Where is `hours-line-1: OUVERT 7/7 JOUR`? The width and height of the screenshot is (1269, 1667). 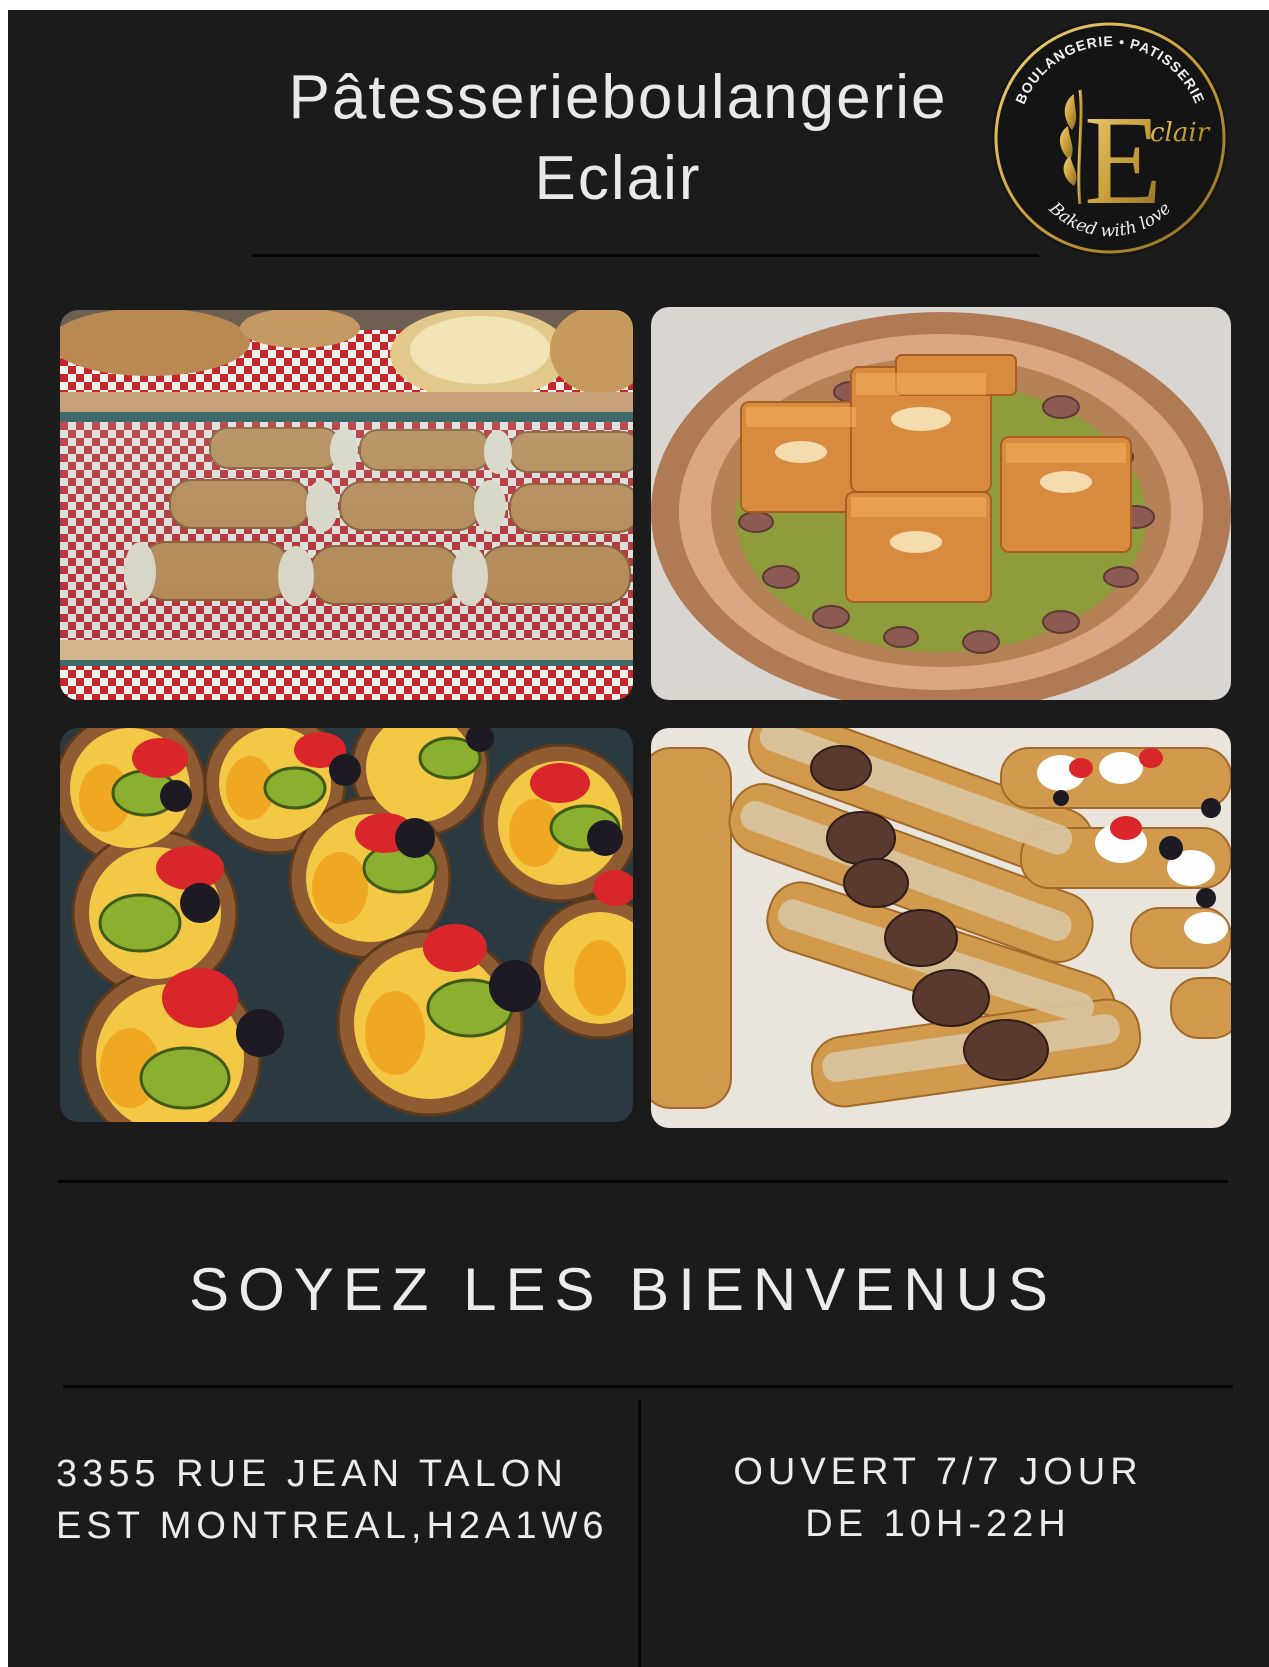 hours-line-1: OUVERT 7/7 JOUR is located at coordinates (938, 1472).